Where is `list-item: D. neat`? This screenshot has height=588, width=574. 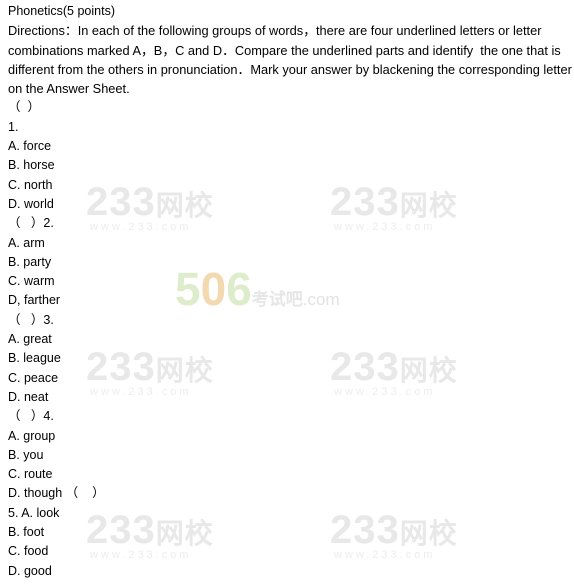
list-item: D. neat is located at coordinates (28, 396).